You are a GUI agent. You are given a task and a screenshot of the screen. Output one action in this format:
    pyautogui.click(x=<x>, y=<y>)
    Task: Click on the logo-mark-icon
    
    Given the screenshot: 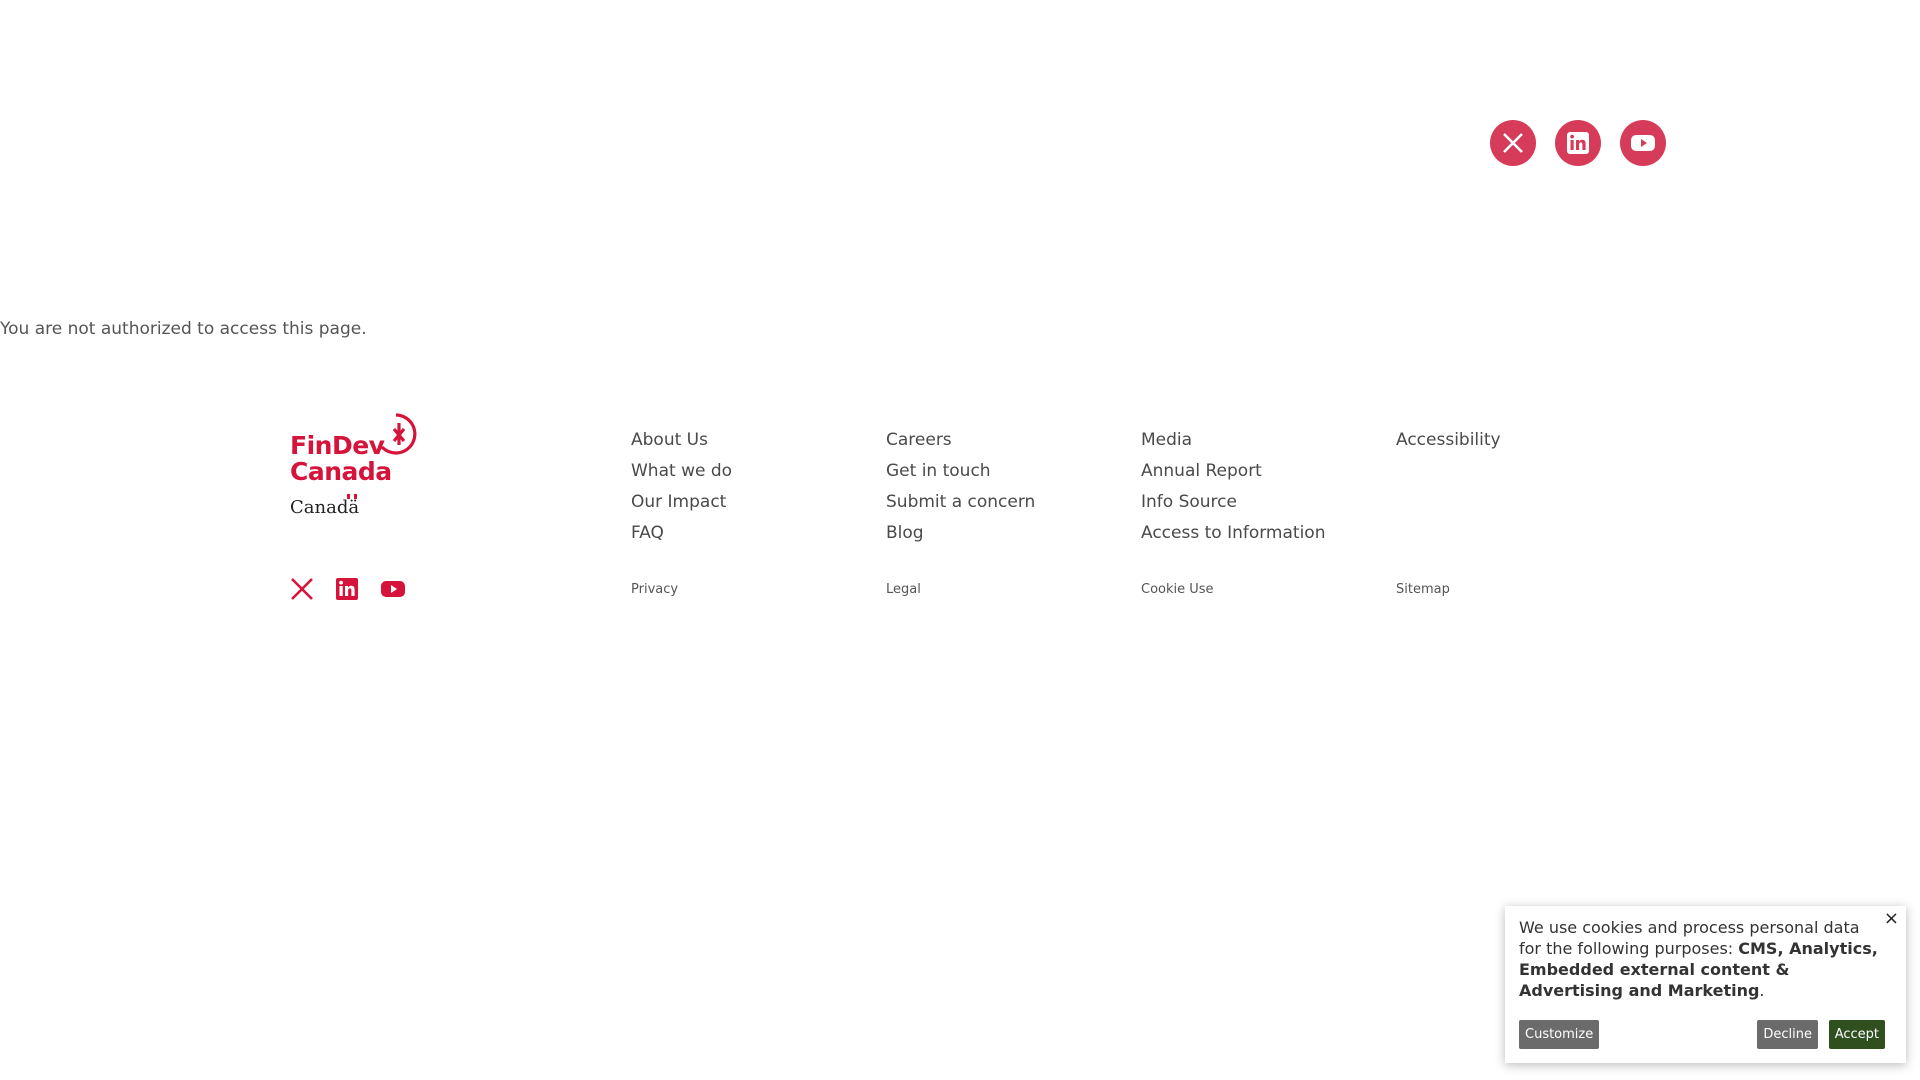 What is the action you would take?
    pyautogui.click(x=398, y=434)
    